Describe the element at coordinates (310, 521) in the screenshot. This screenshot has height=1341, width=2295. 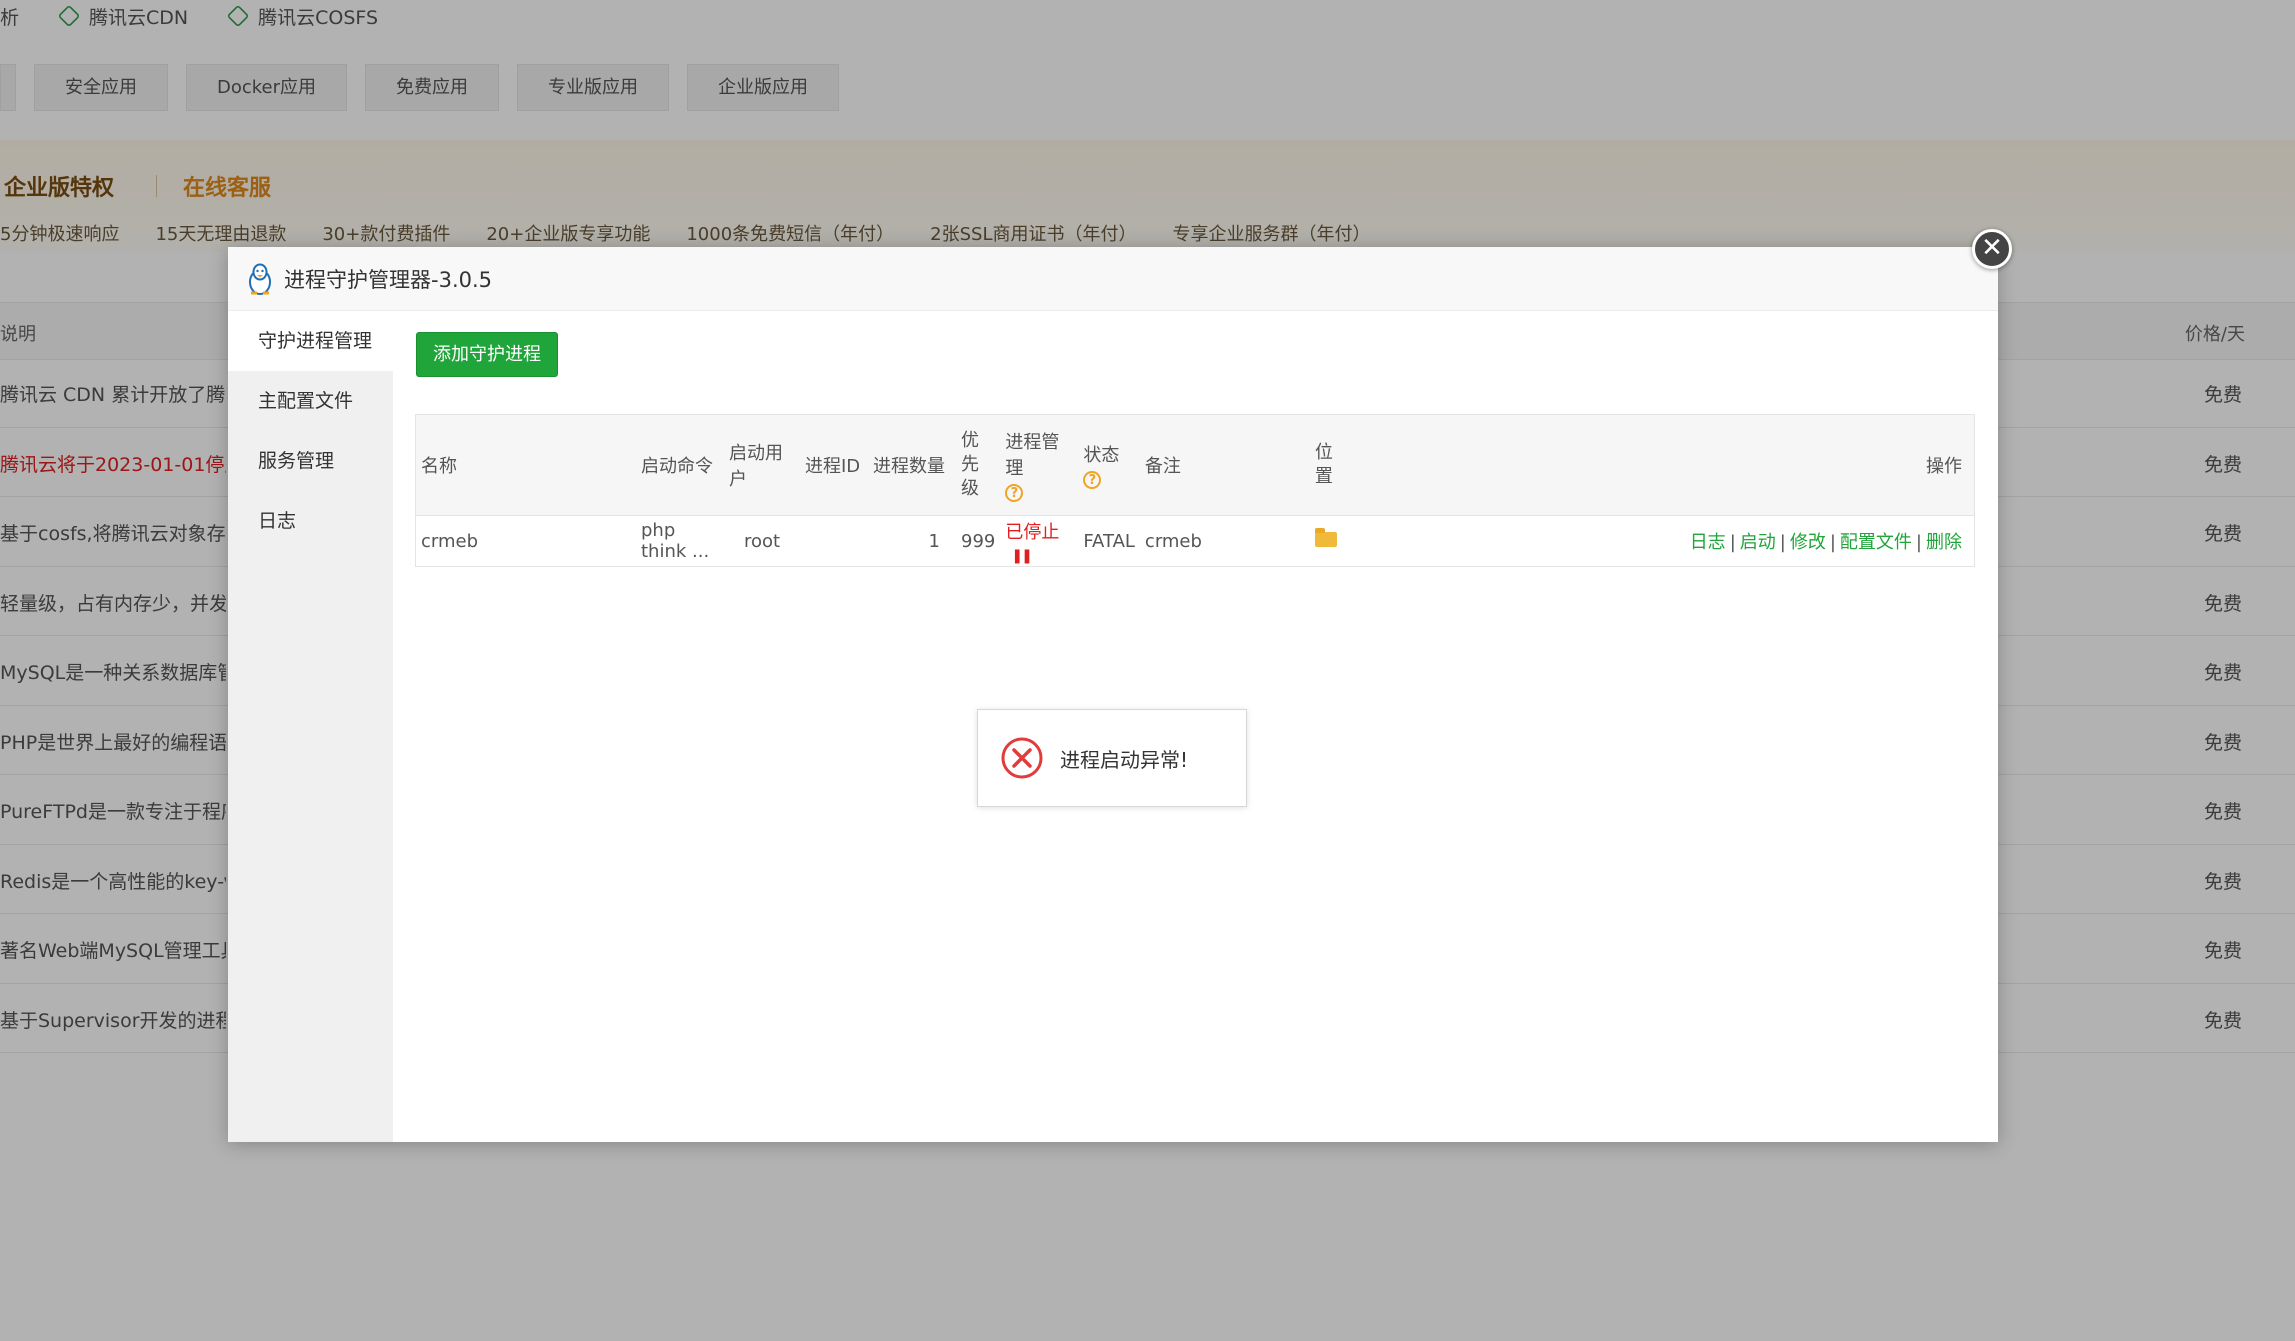
I see `sidebar-item-logs: 日志` at that location.